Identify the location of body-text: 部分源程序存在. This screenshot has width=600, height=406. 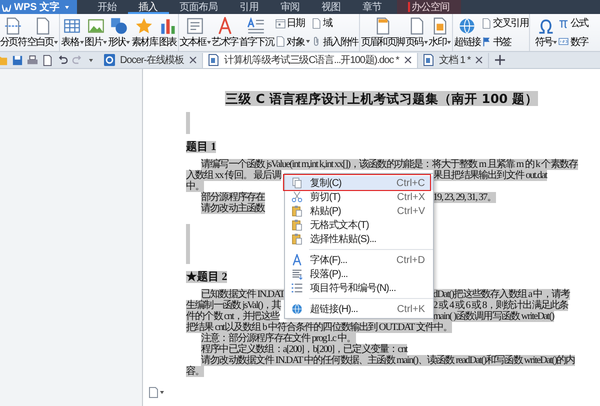
(233, 197).